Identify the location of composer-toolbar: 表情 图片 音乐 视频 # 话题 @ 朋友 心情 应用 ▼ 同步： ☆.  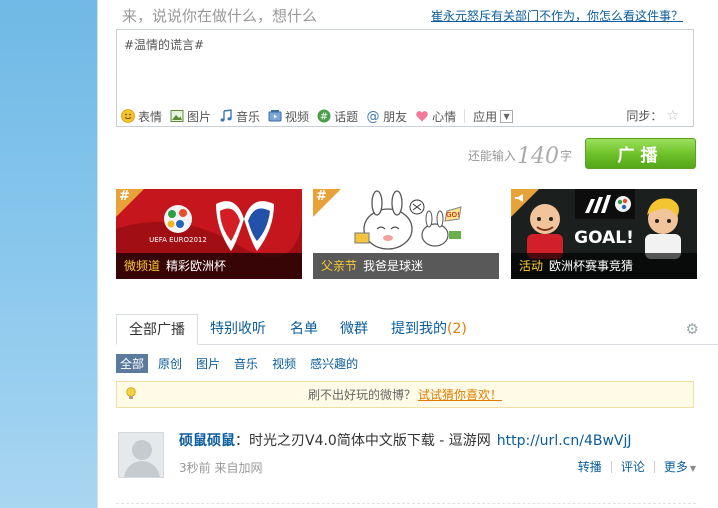
(405, 116).